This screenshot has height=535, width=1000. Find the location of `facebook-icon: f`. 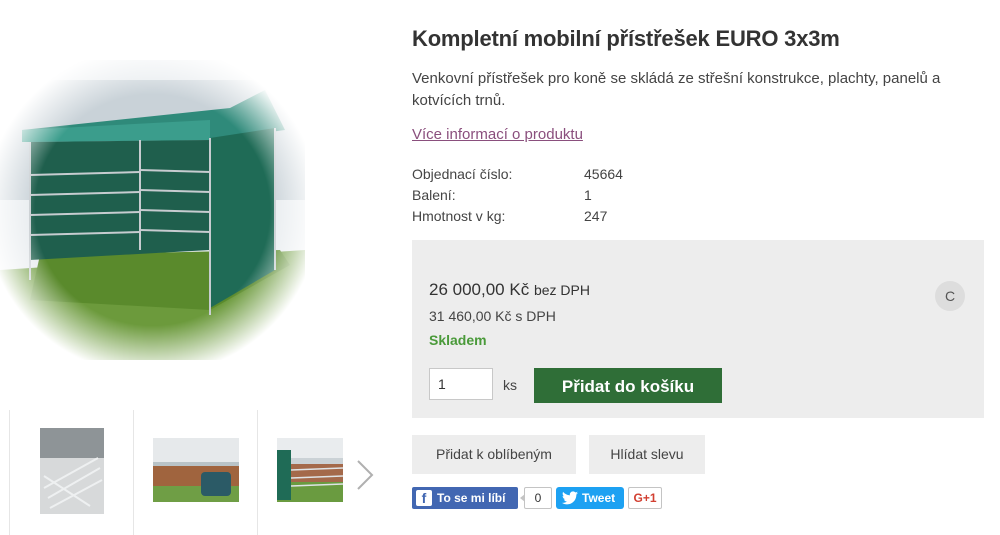

facebook-icon: f is located at coordinates (424, 498).